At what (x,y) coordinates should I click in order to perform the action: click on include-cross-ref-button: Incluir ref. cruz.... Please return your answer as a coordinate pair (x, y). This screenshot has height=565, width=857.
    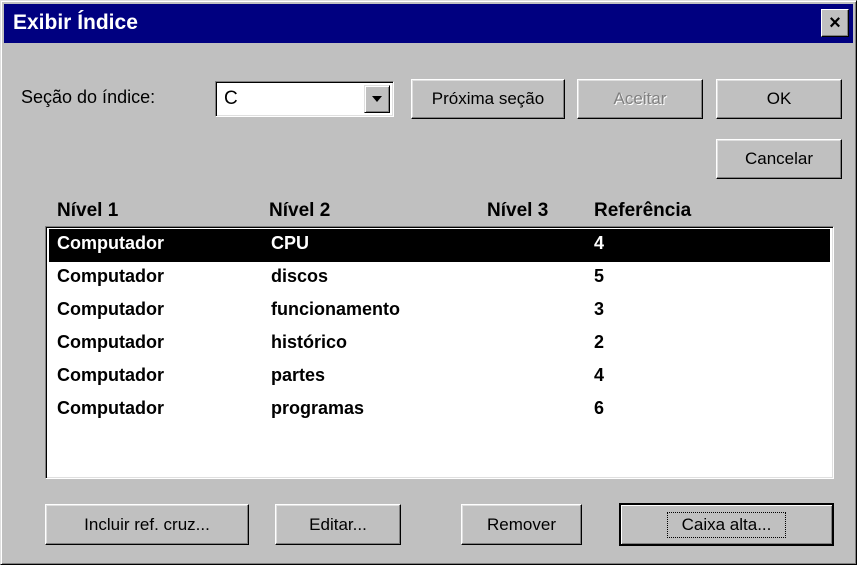
    Looking at the image, I should click on (147, 524).